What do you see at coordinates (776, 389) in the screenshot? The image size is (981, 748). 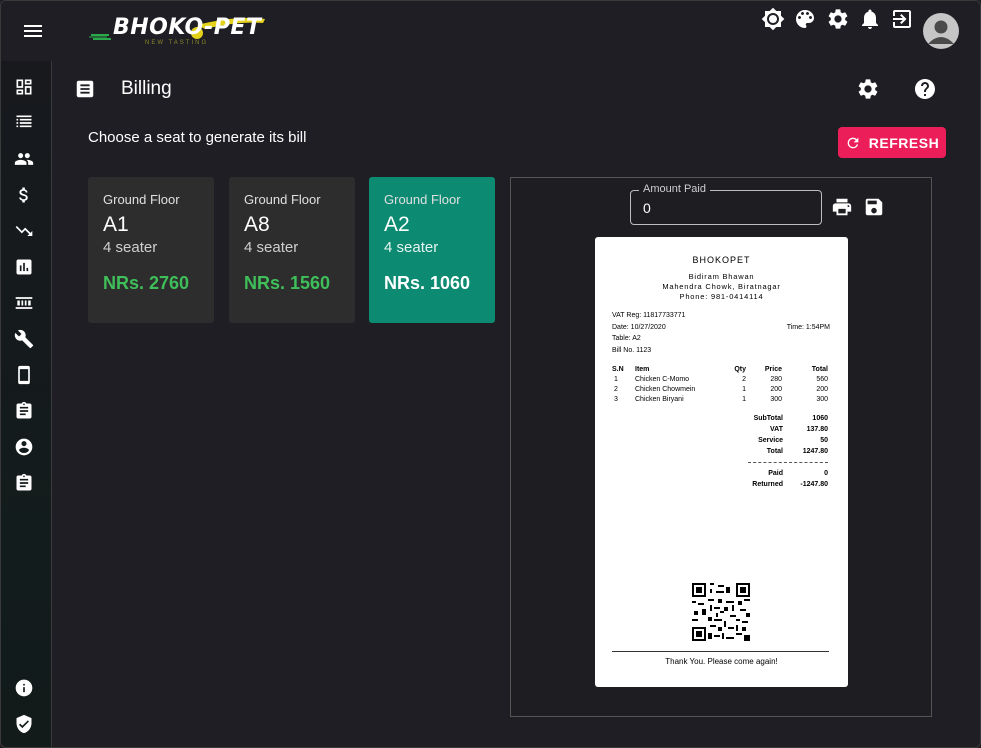 I see `cell-price: 200` at bounding box center [776, 389].